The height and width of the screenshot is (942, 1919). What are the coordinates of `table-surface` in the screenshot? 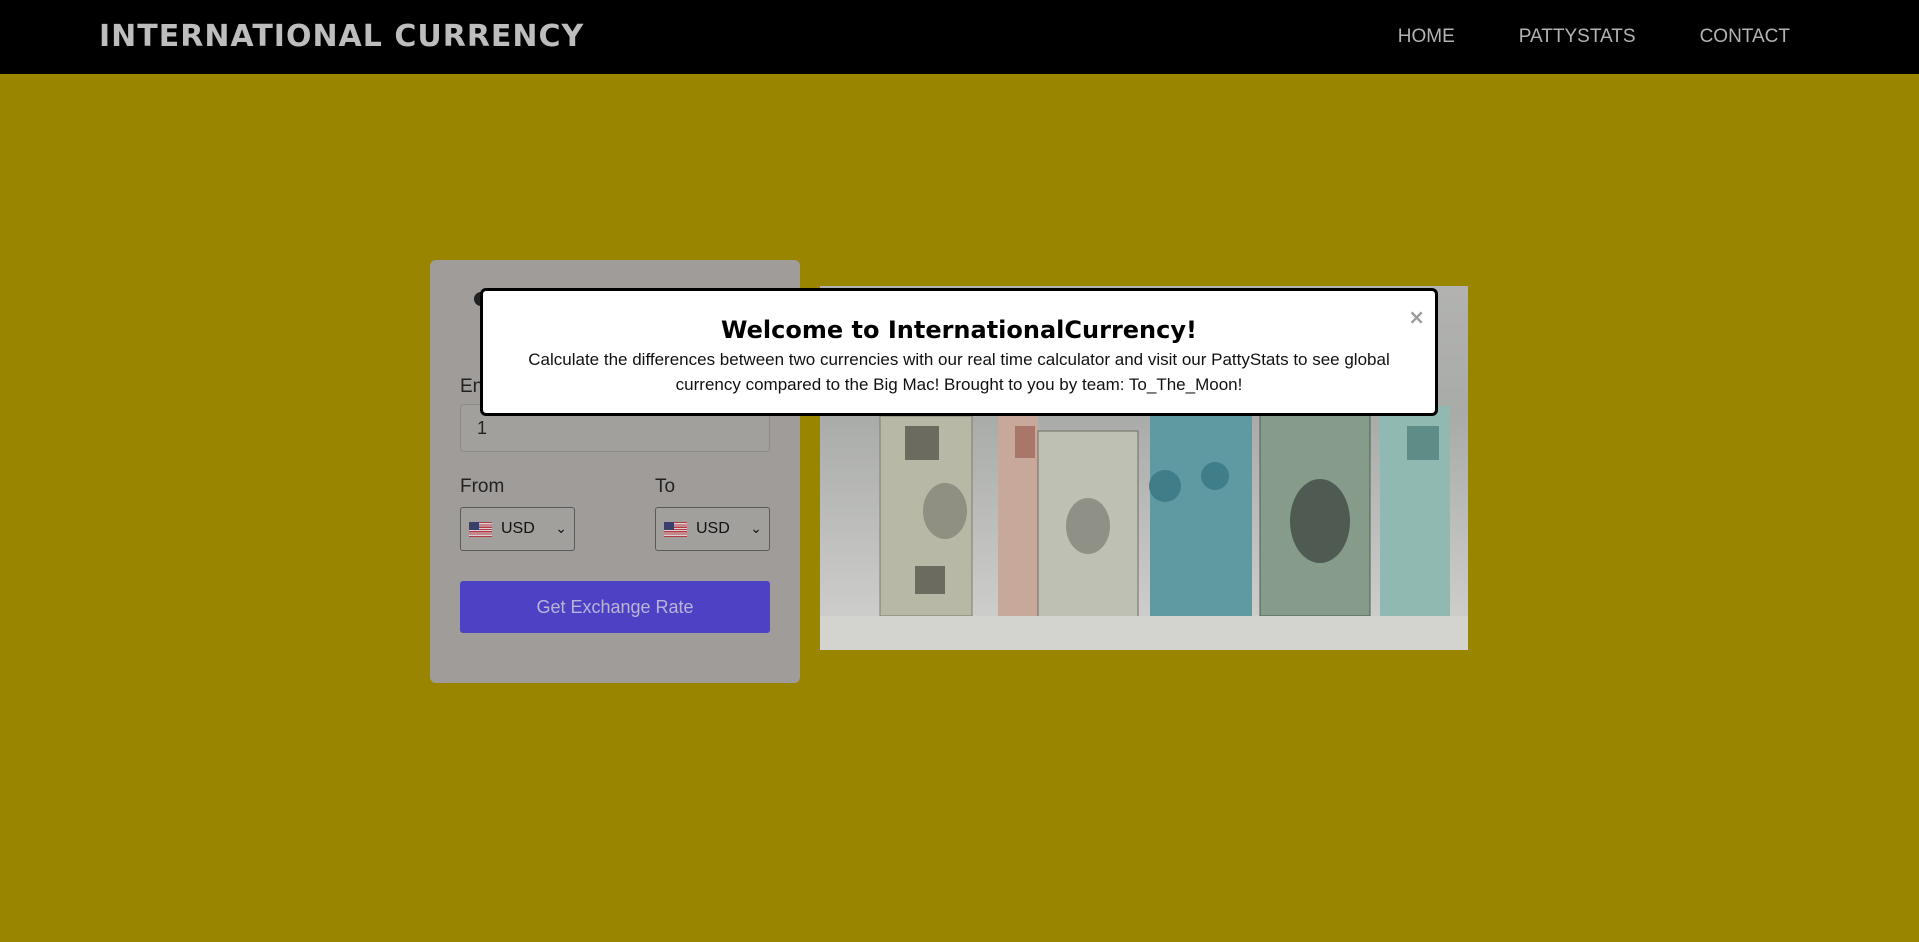 It's located at (1144, 633).